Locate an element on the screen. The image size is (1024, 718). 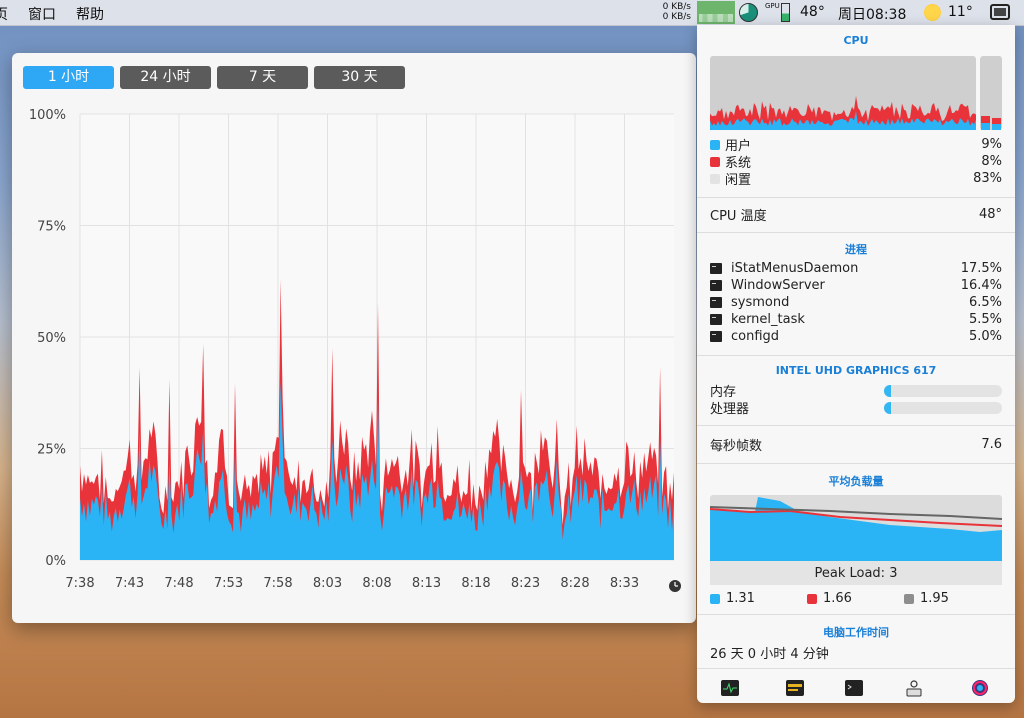
load-15-swatch is located at coordinates (909, 598).